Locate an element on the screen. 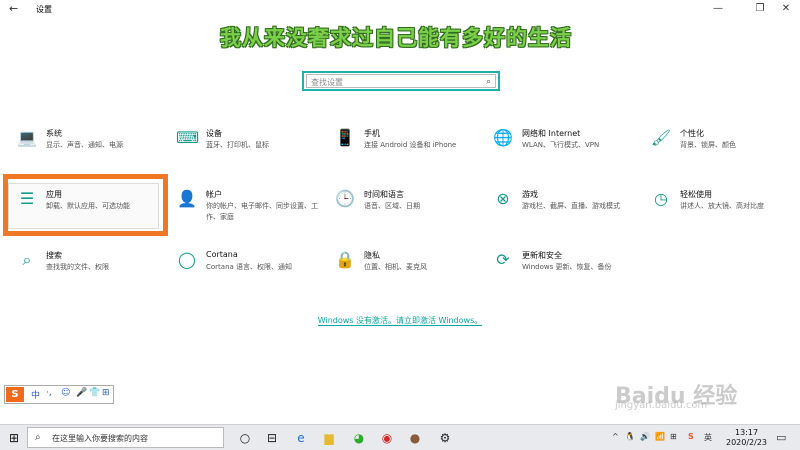  multitask-icon: ⊟ is located at coordinates (272, 438).